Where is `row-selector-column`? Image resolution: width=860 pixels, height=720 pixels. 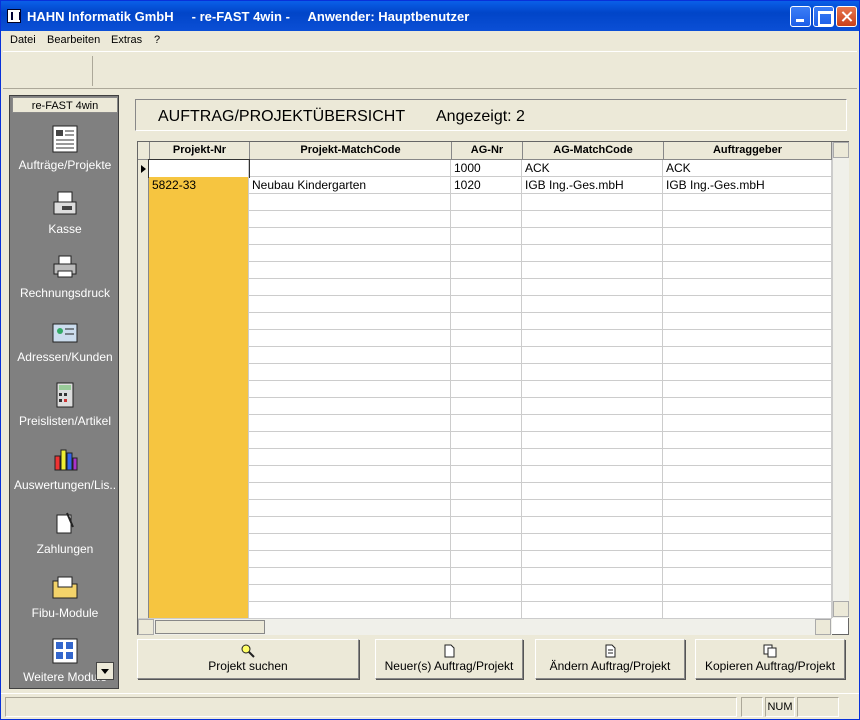 row-selector-column is located at coordinates (143, 390).